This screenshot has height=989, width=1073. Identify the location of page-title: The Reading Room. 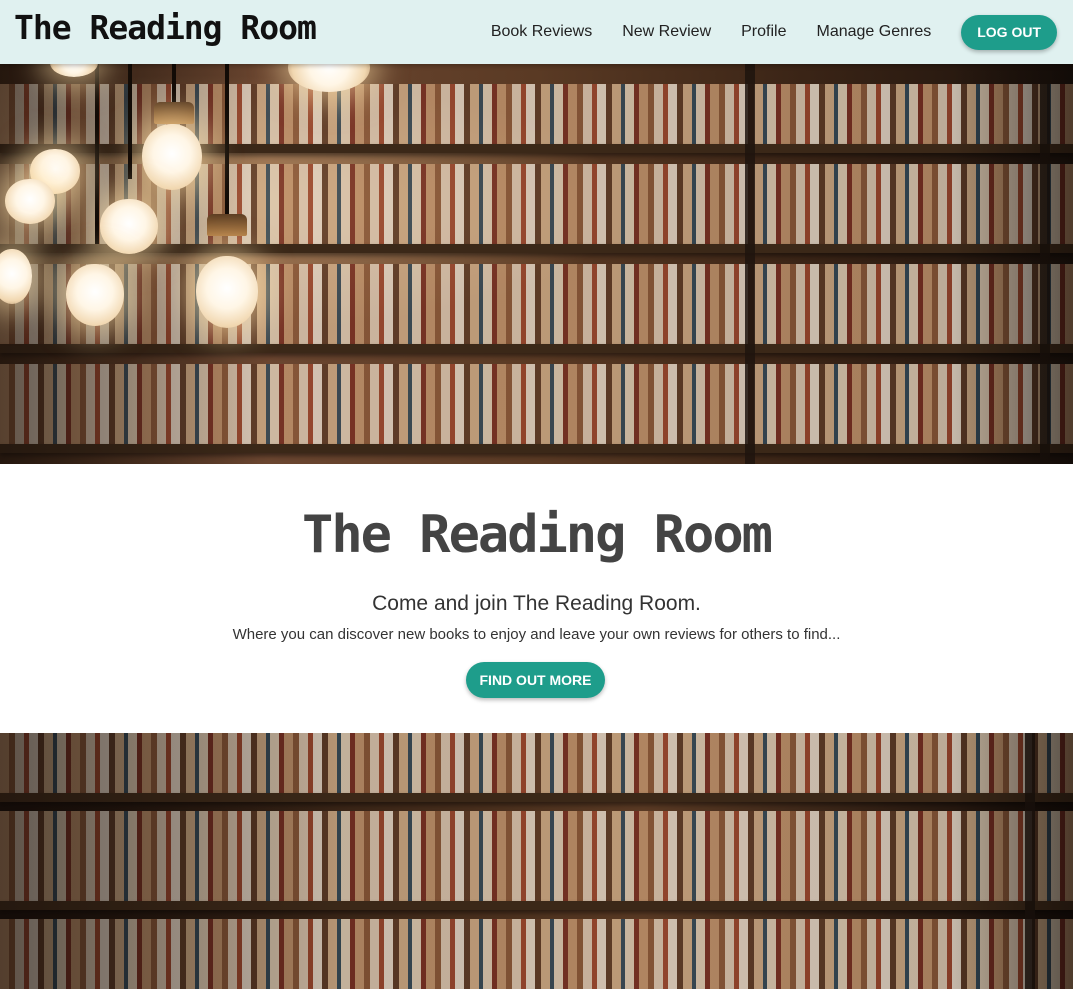
(537, 535).